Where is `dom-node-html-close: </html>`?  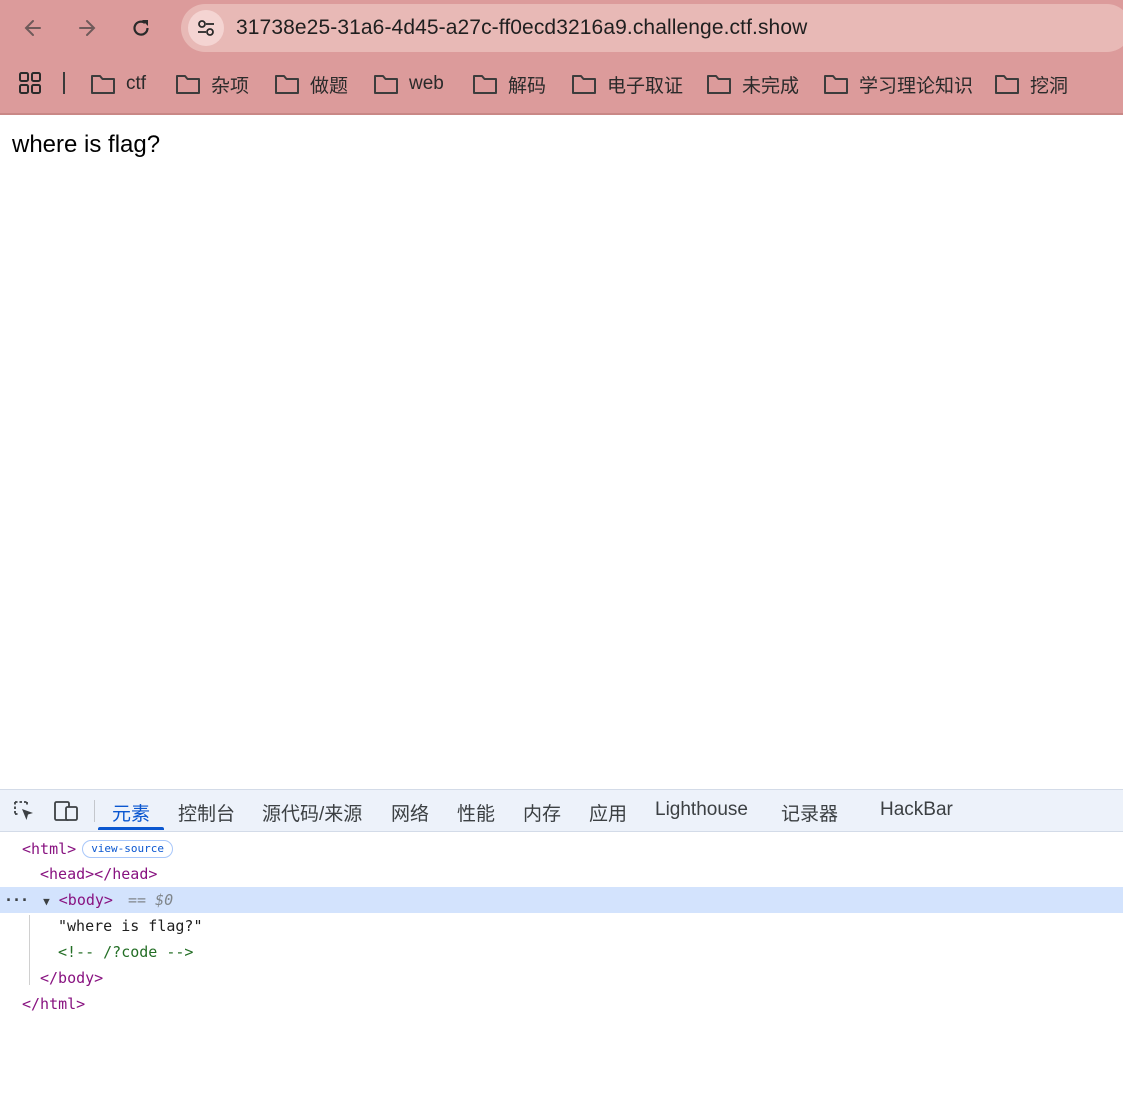
dom-node-html-close: </html> is located at coordinates (53, 1004).